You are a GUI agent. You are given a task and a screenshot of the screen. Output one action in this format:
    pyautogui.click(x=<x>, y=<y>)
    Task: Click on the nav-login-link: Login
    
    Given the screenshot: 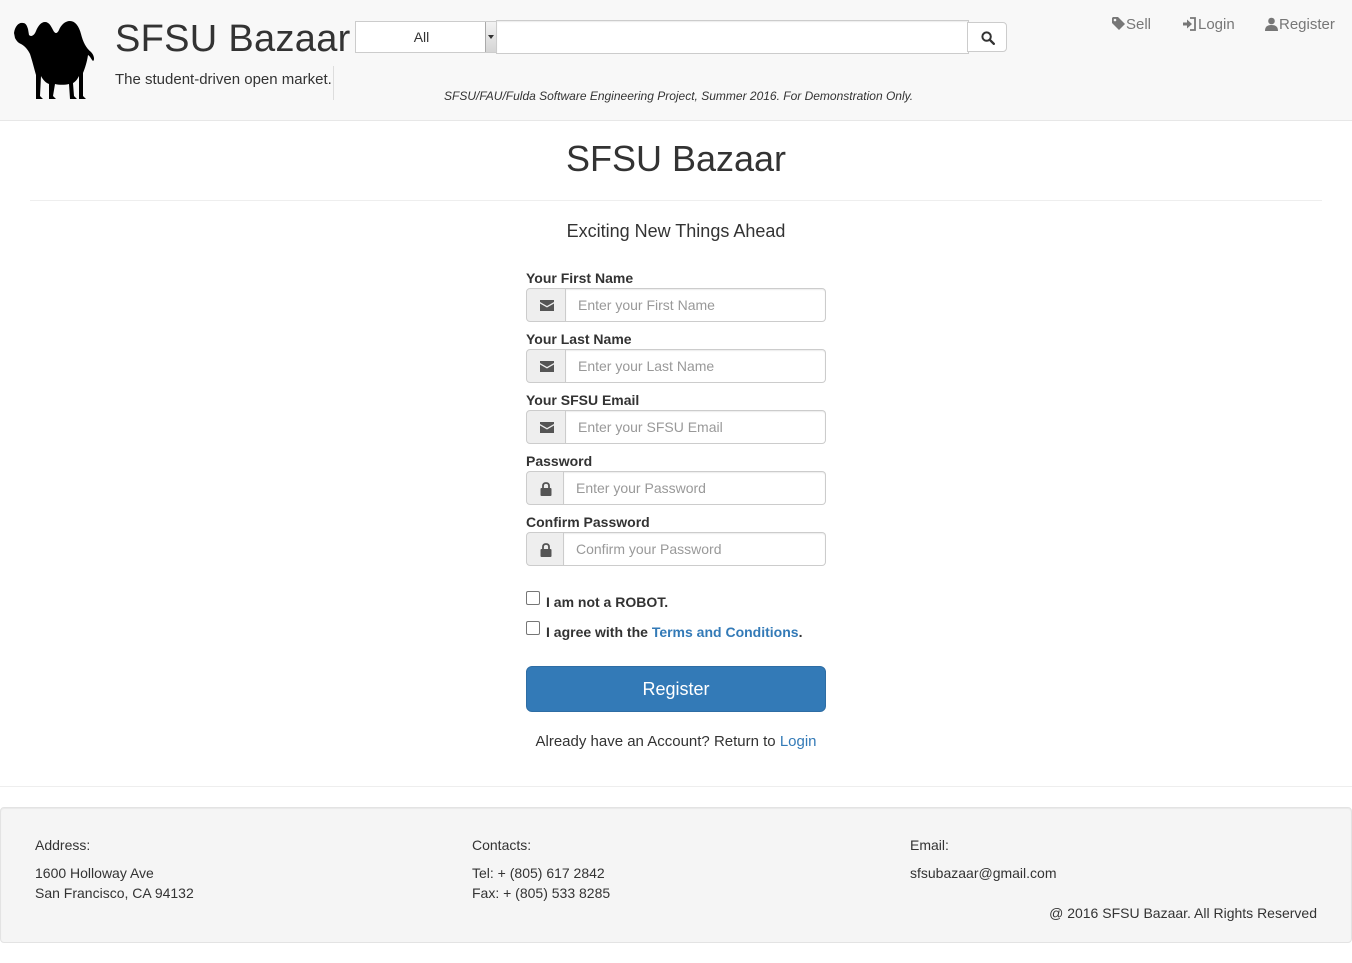 What is the action you would take?
    pyautogui.click(x=1208, y=25)
    